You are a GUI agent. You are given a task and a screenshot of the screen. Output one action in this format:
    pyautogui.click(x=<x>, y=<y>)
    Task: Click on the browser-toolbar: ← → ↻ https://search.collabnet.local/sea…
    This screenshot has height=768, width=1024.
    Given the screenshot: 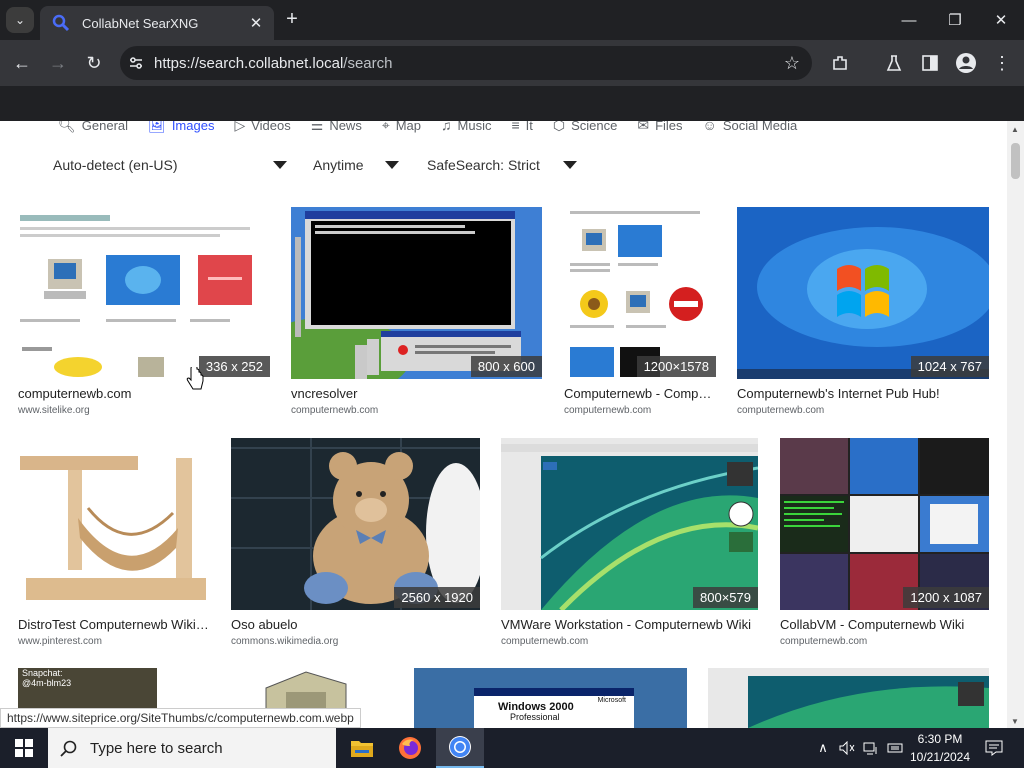 What is the action you would take?
    pyautogui.click(x=512, y=63)
    